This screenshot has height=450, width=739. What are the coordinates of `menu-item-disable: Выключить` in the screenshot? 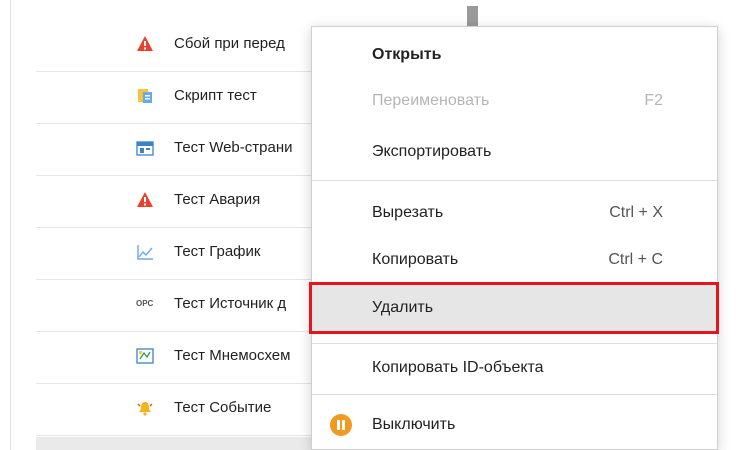 It's located at (514, 425).